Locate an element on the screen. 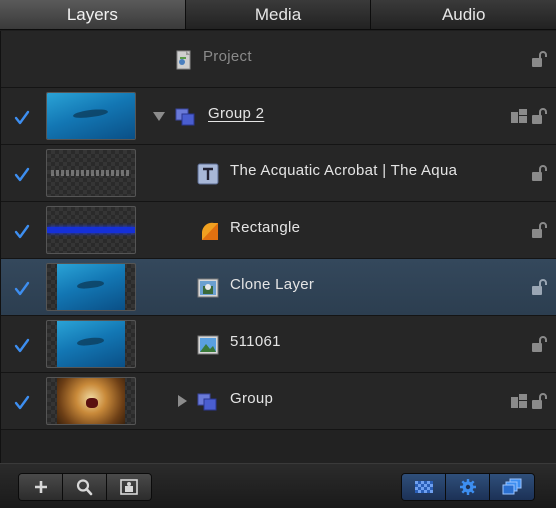 Image resolution: width=556 pixels, height=508 pixels. show-layers-button is located at coordinates (512, 487).